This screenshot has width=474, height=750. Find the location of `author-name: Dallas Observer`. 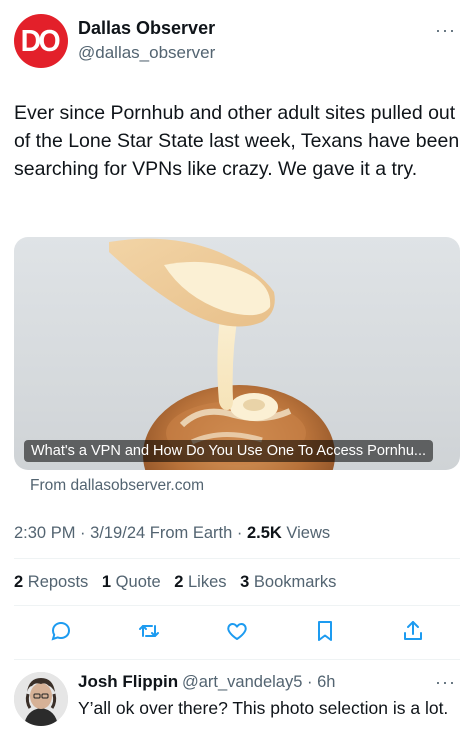

author-name: Dallas Observer is located at coordinates (146, 28).